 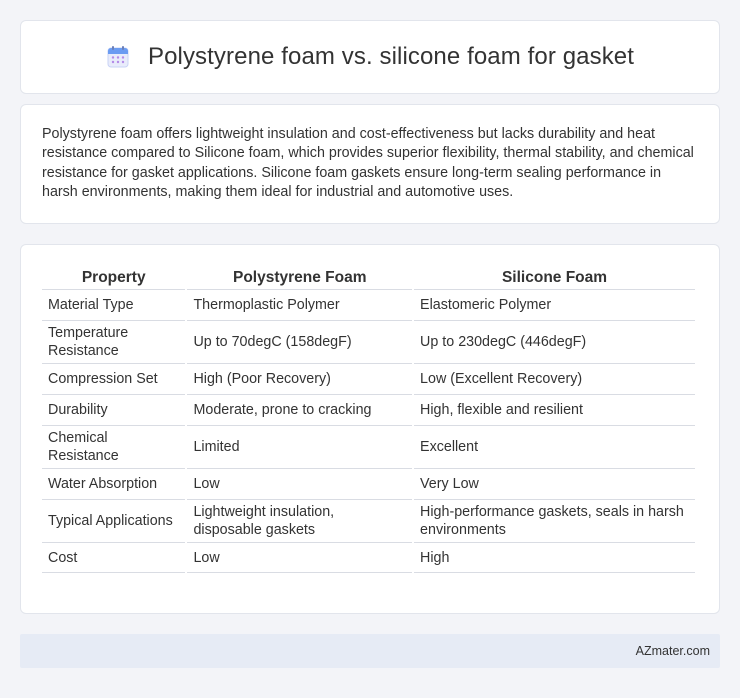 What do you see at coordinates (554, 276) in the screenshot?
I see `header-silicone: Silicone Foam` at bounding box center [554, 276].